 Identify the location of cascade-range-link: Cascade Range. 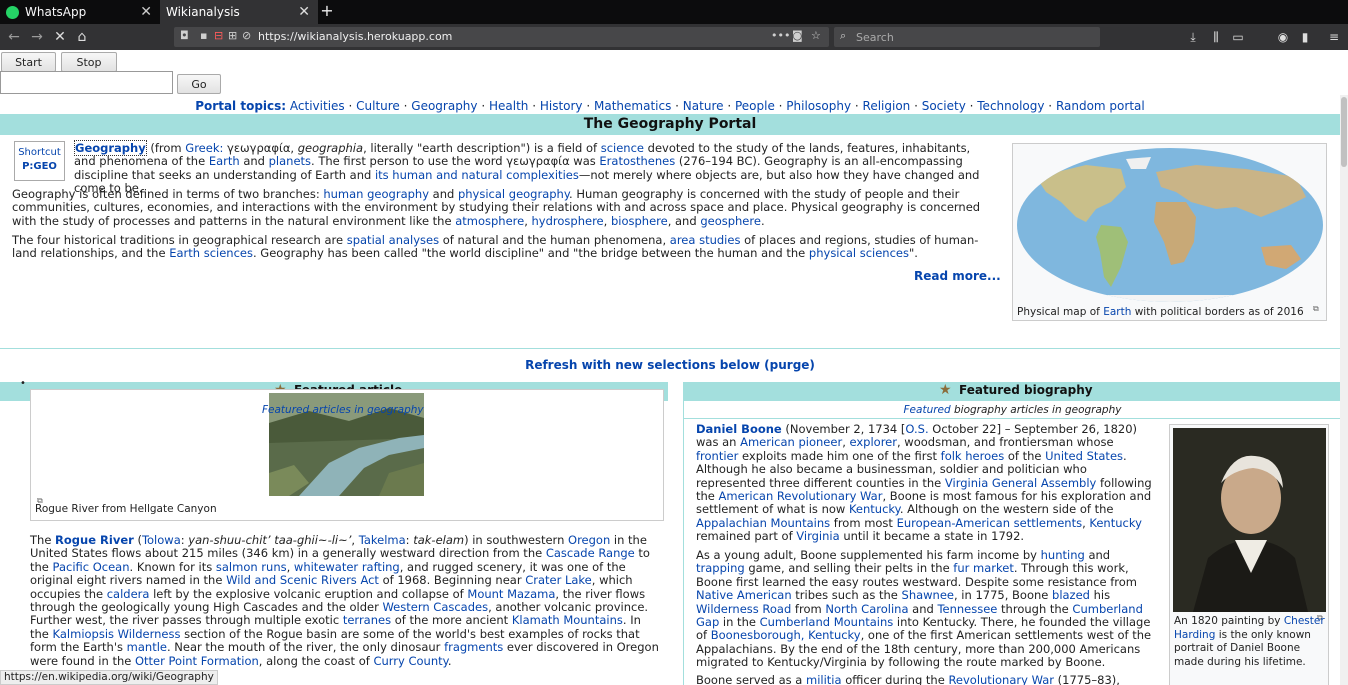
(590, 553).